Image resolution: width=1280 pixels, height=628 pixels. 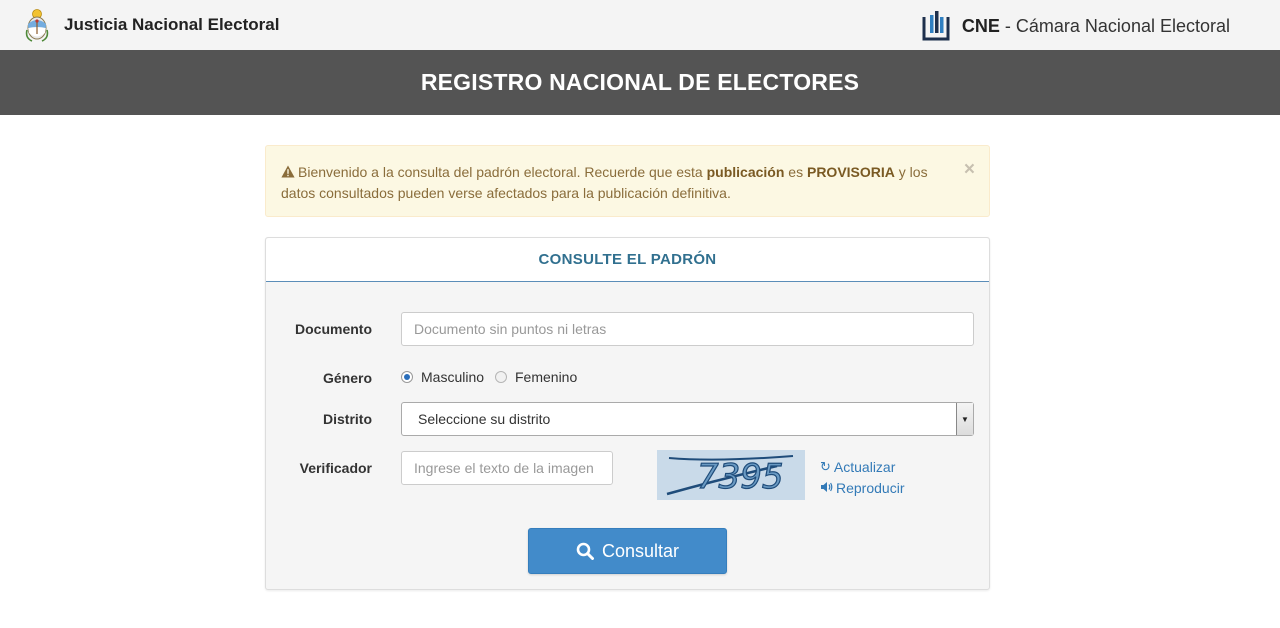 I want to click on panel-header: CONSULTE EL PADRÓN, so click(x=627, y=260).